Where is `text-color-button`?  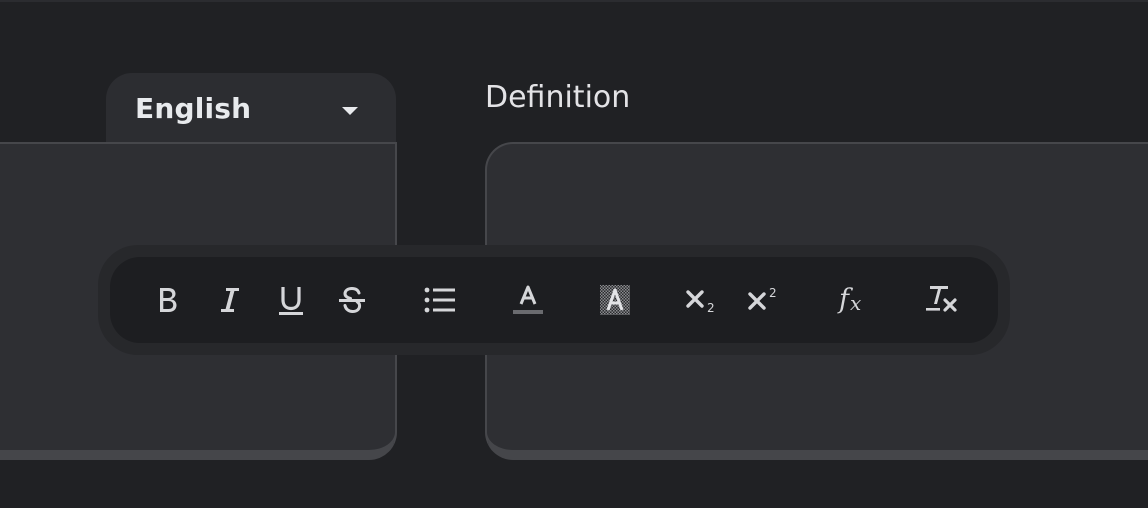
text-color-button is located at coordinates (528, 300).